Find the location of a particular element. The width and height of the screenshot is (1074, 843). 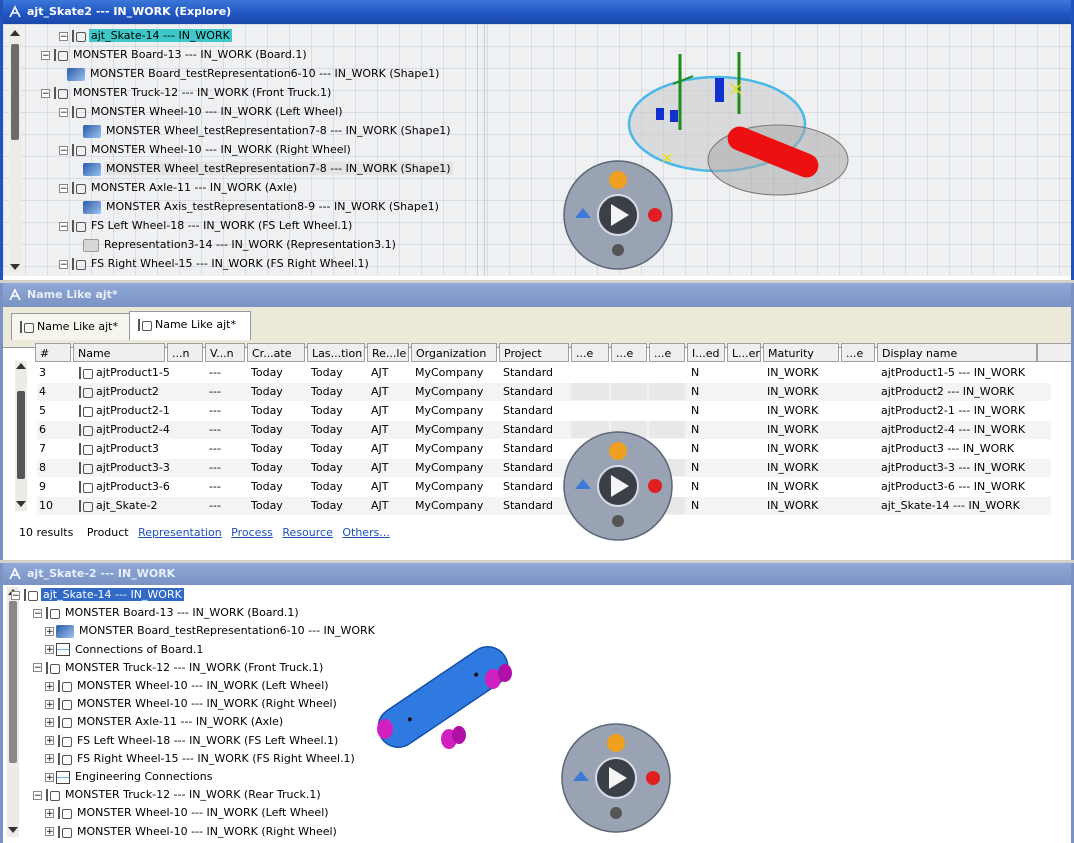

result-cell: ajtProduct3-6 --- IN_WORK is located at coordinates (957, 486).